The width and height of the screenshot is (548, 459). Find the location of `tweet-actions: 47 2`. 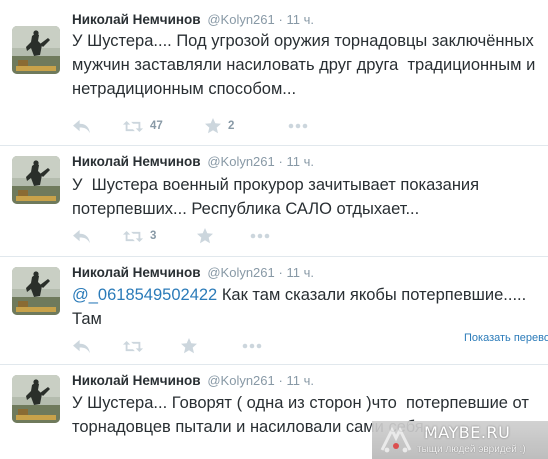

tweet-actions: 47 2 is located at coordinates (190, 126).